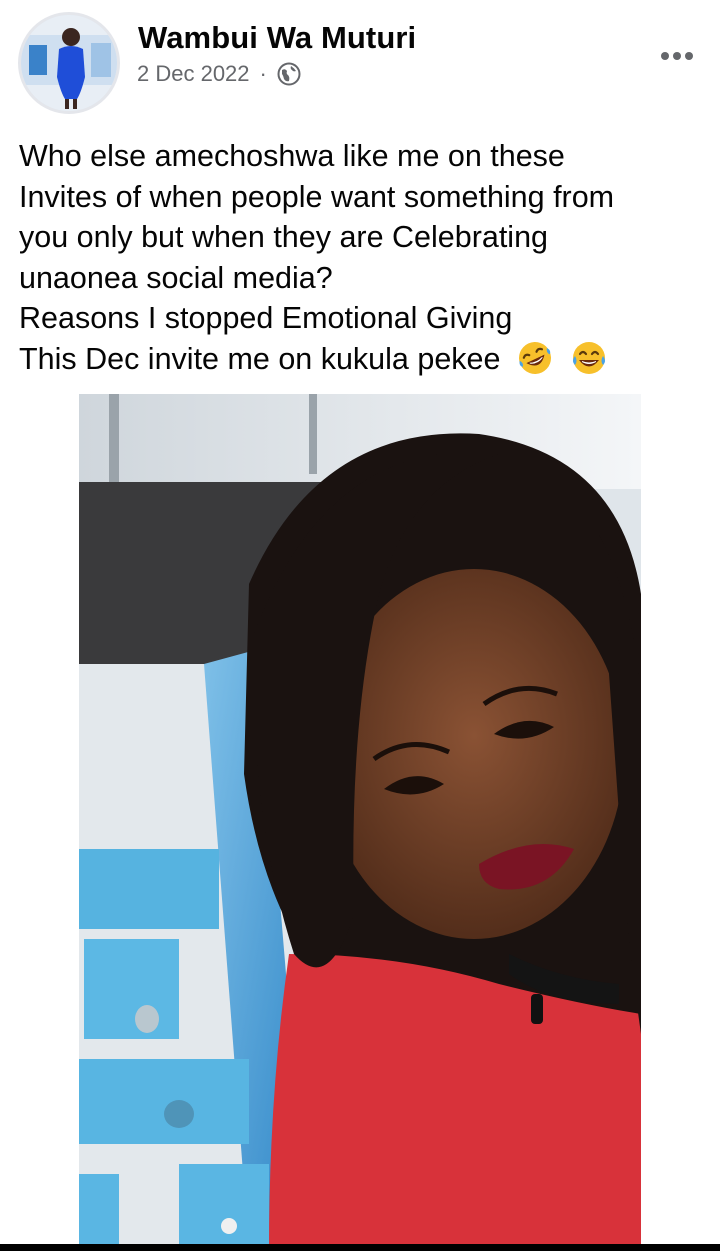 The width and height of the screenshot is (720, 1251). I want to click on post-text-last-line: This Dec invite me on kukula pekee, so click(364, 359).